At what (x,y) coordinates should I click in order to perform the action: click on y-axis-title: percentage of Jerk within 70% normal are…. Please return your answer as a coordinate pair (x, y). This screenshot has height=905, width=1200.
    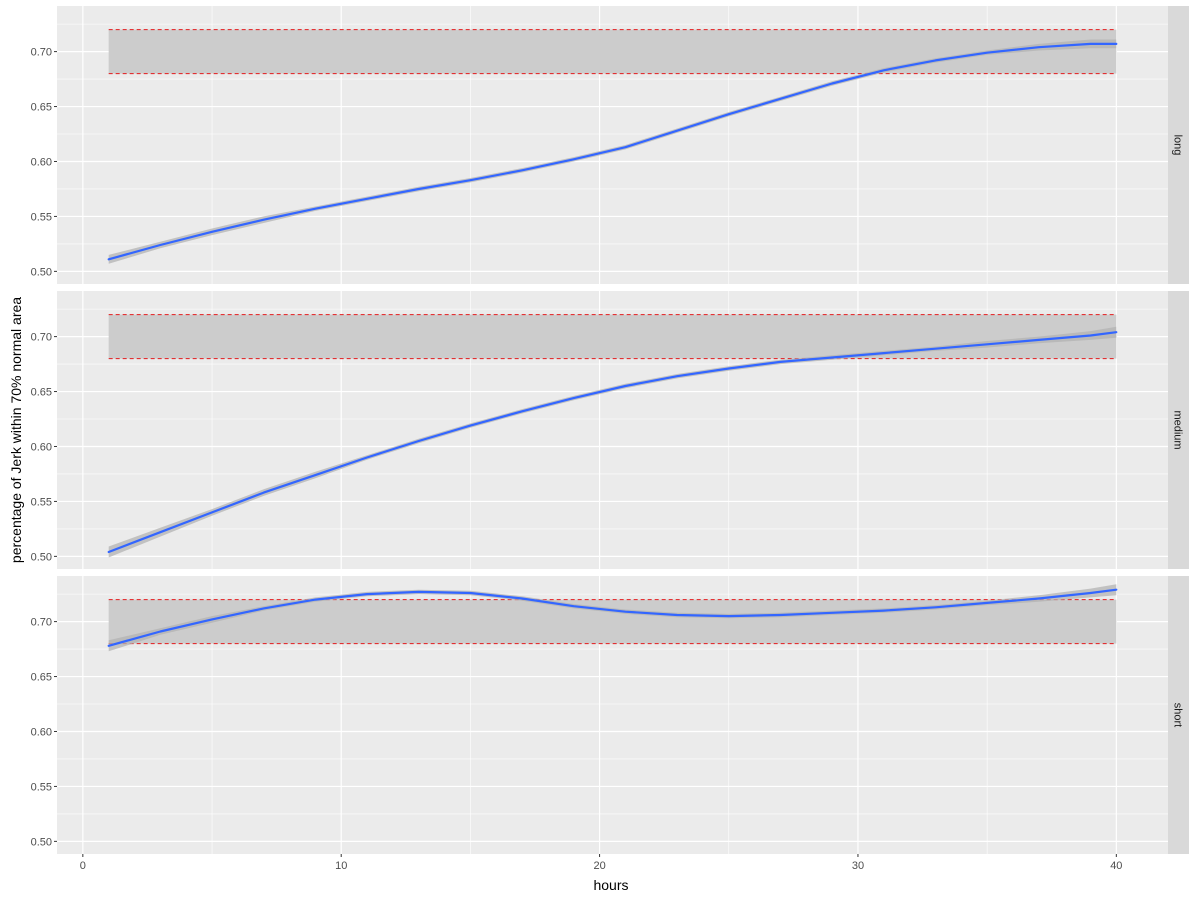
    Looking at the image, I should click on (16, 430).